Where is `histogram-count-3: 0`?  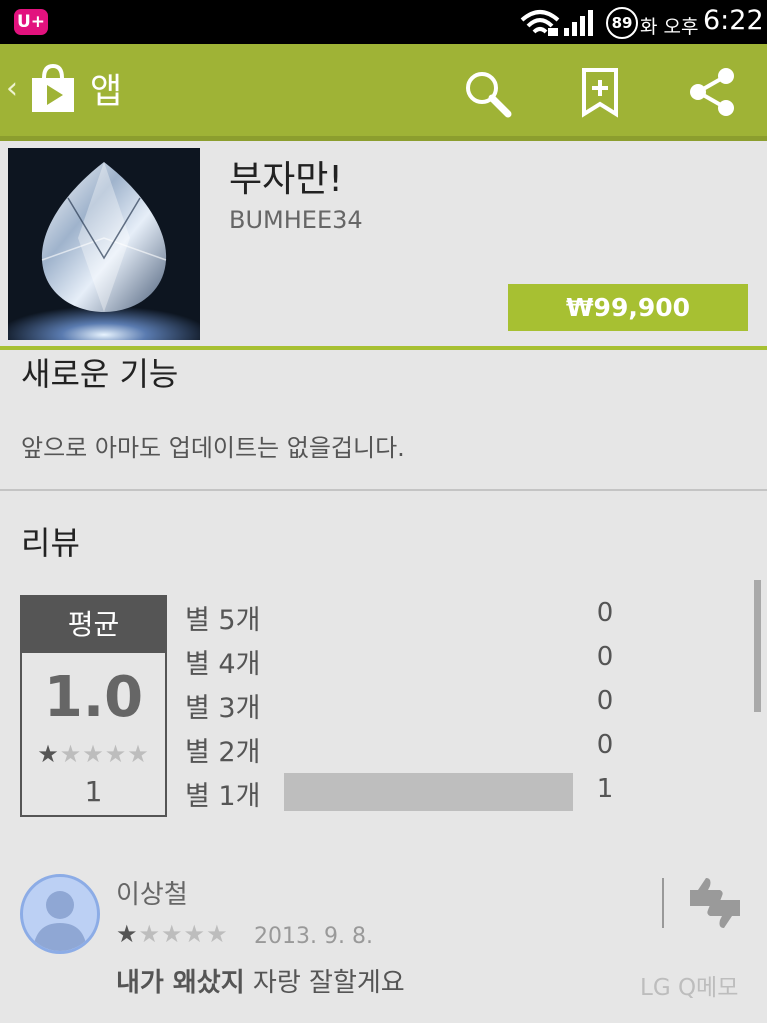 histogram-count-3: 0 is located at coordinates (605, 701).